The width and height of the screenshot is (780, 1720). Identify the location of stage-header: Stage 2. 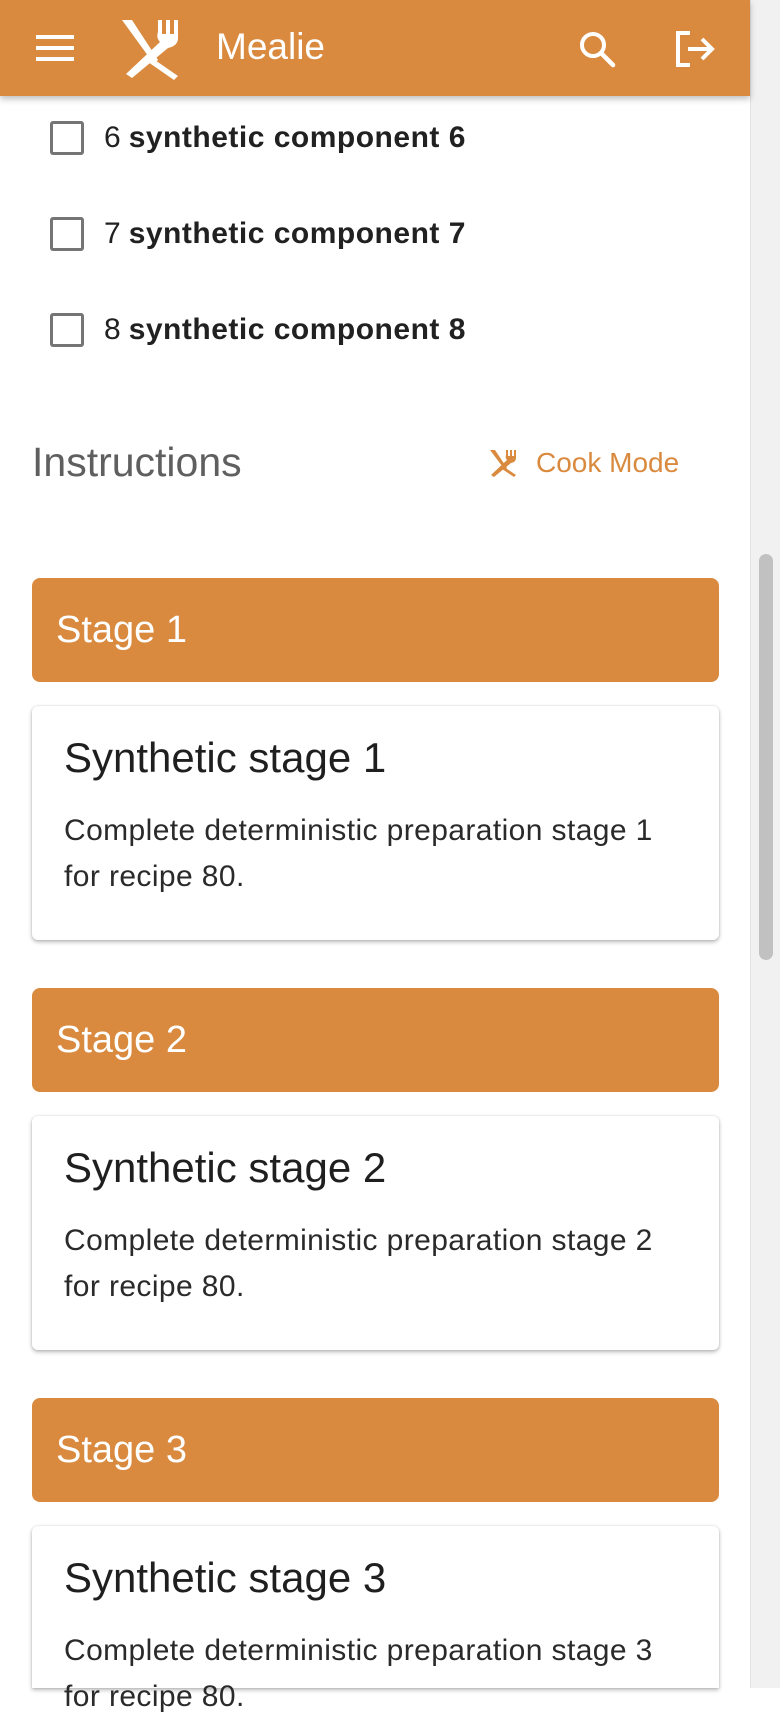
(375, 1040).